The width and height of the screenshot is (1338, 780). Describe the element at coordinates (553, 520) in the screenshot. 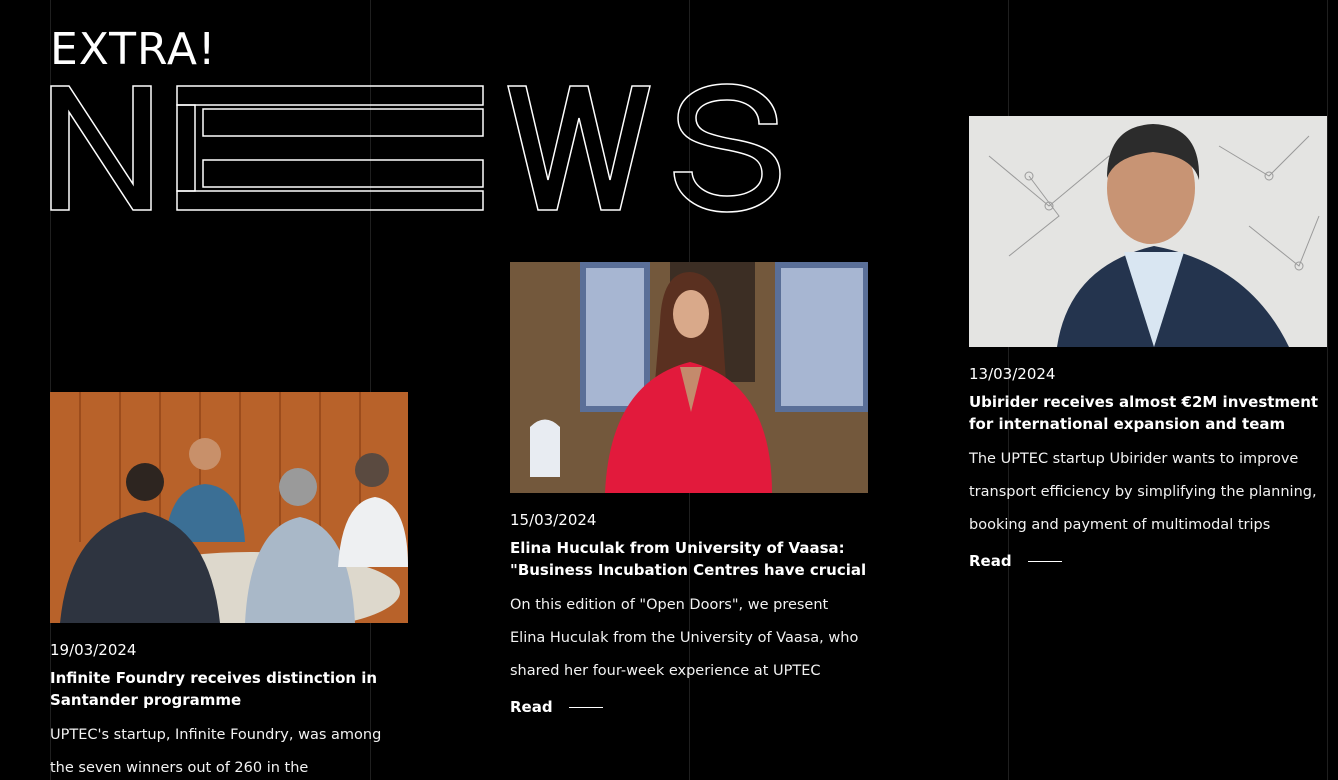

I see `article-date: 15/03/2024` at that location.